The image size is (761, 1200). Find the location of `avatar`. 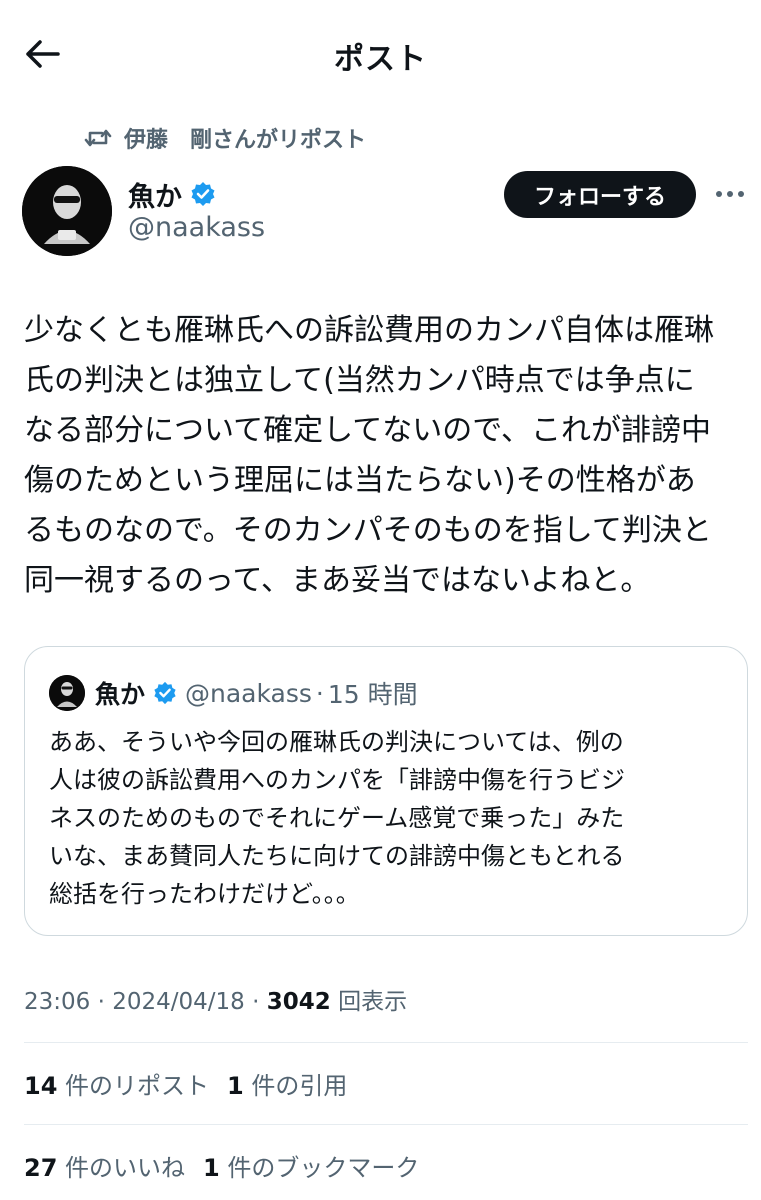

avatar is located at coordinates (67, 211).